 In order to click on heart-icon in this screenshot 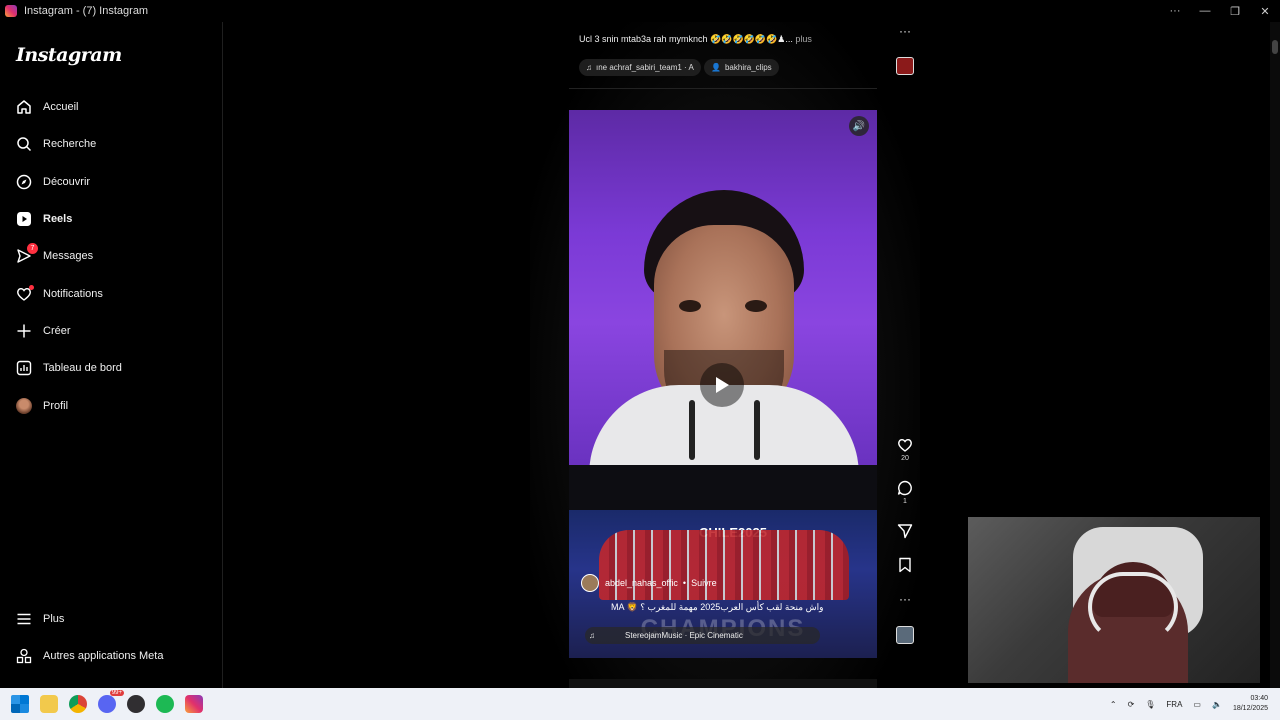, I will do `click(905, 445)`.